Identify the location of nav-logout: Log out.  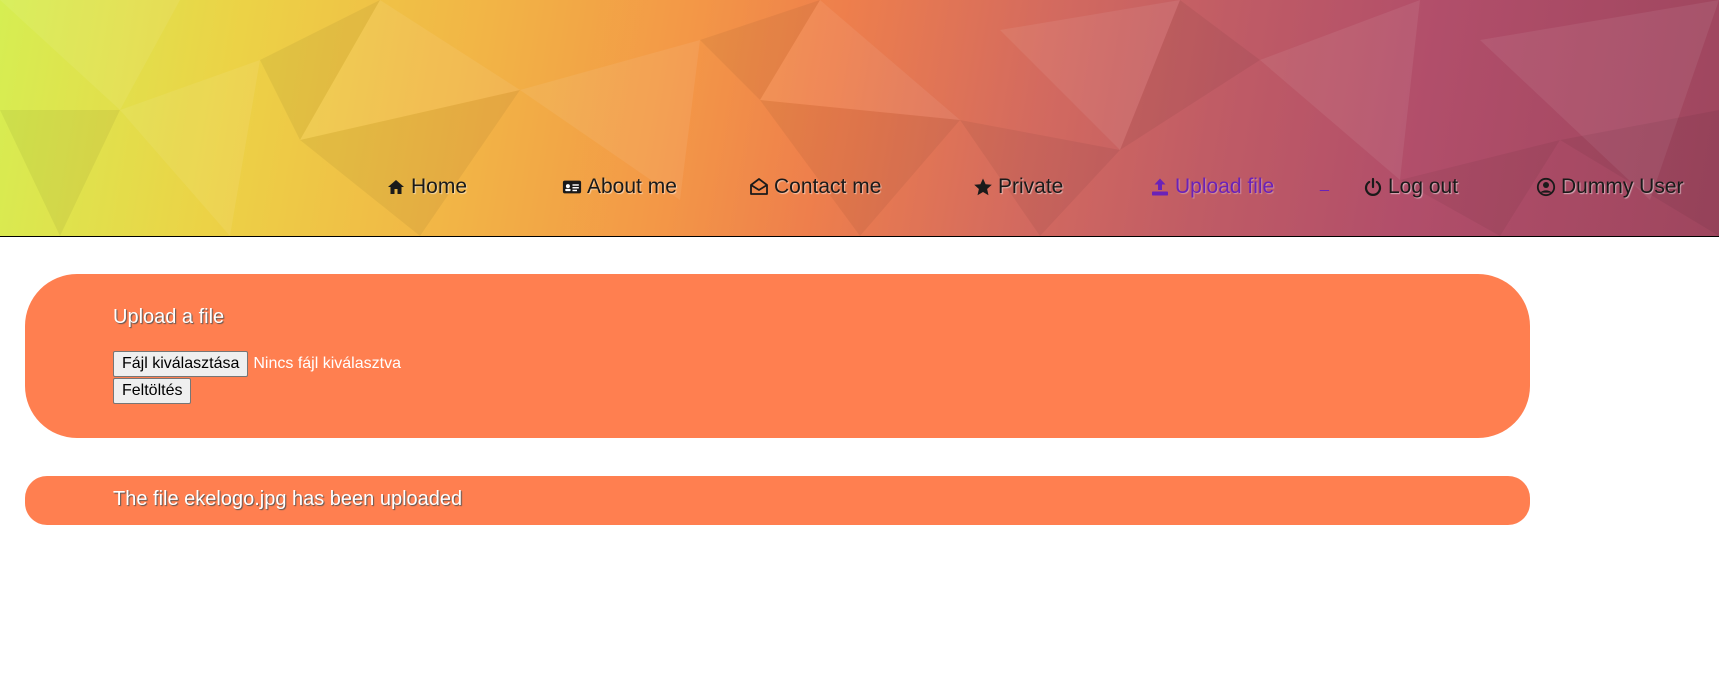
(1410, 187).